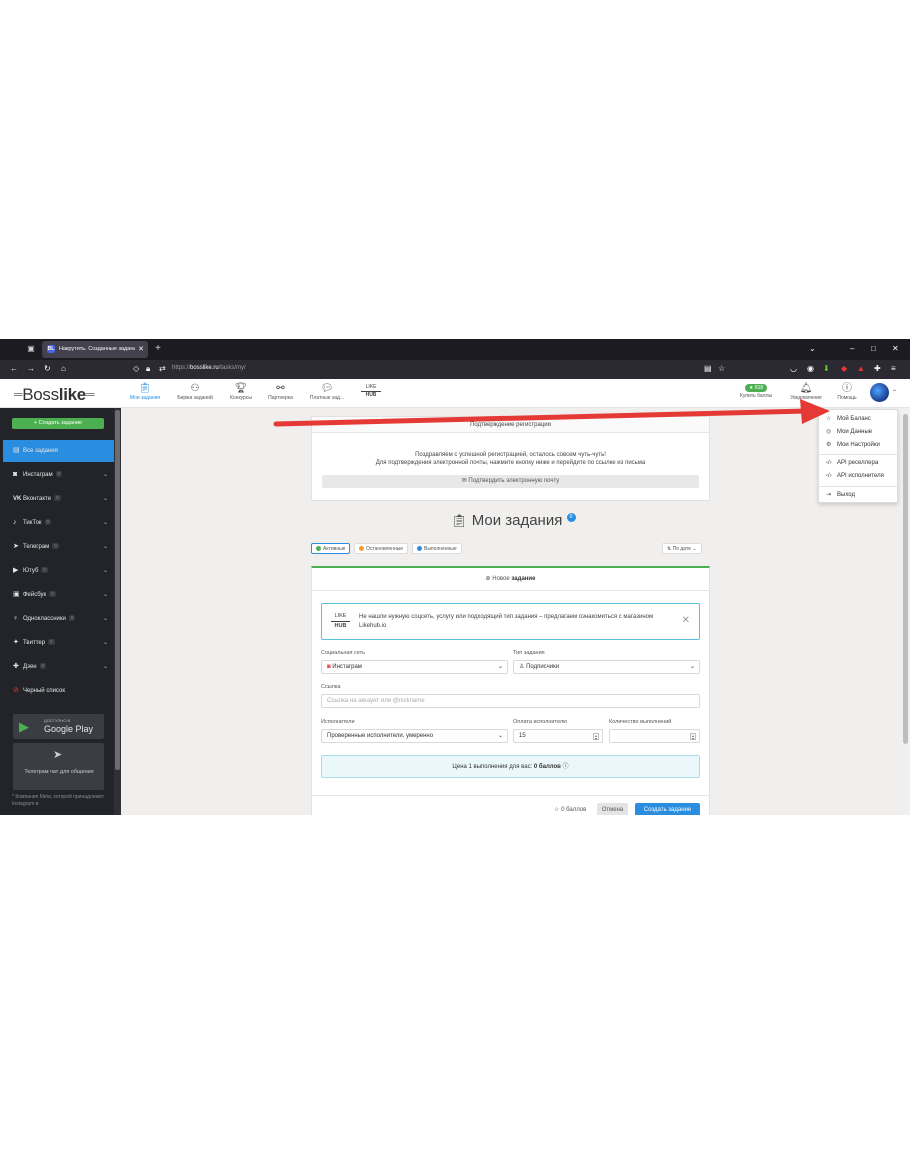 This screenshot has width=910, height=1155. Describe the element at coordinates (204, 368) in the screenshot. I see `url-host: bosslike.ru` at that location.